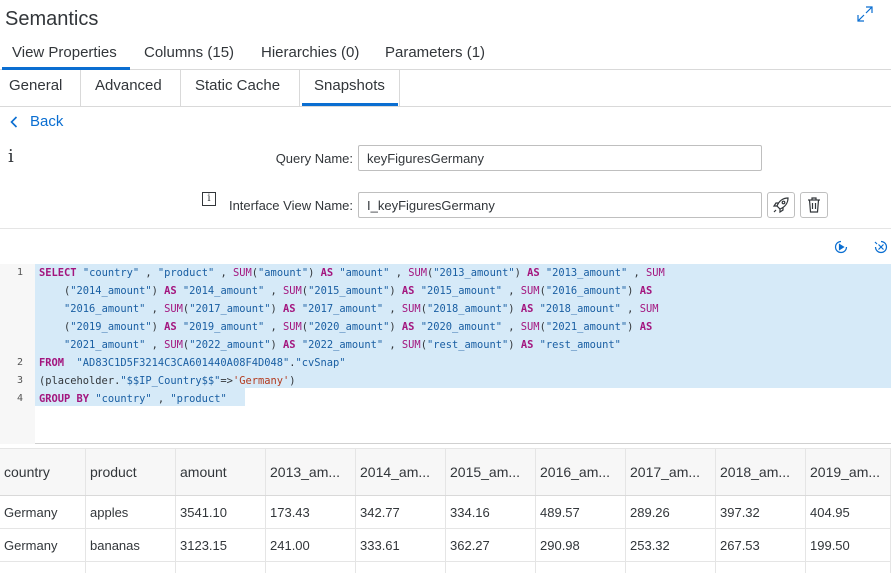 This screenshot has width=891, height=573. I want to click on delete-button, so click(814, 205).